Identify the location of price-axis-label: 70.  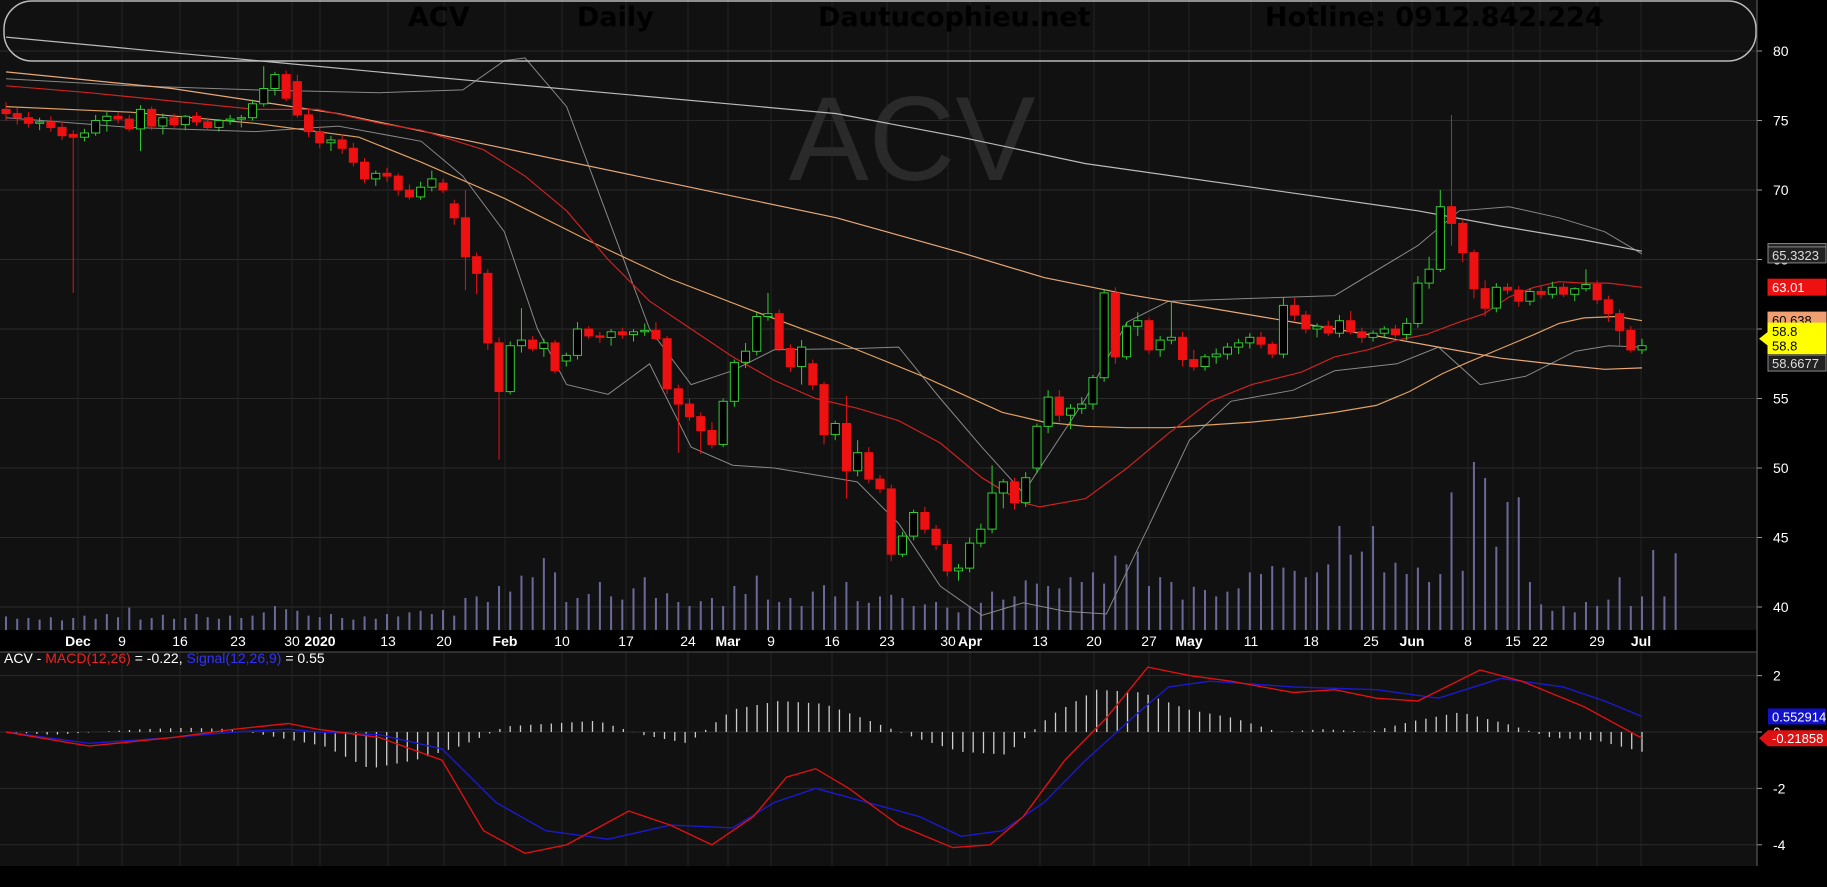
(1781, 190).